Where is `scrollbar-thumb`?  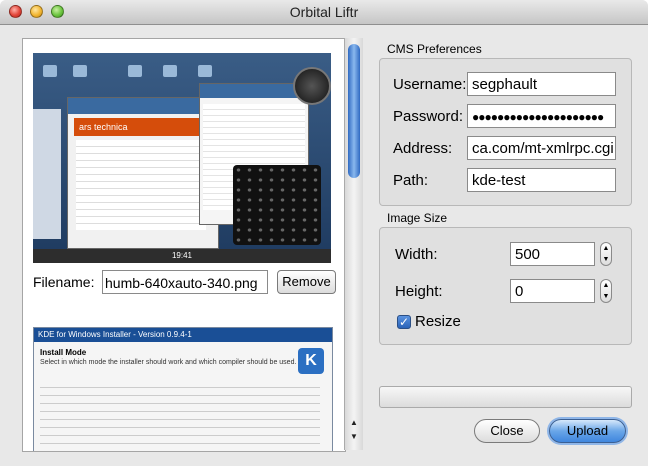
scrollbar-thumb is located at coordinates (354, 111).